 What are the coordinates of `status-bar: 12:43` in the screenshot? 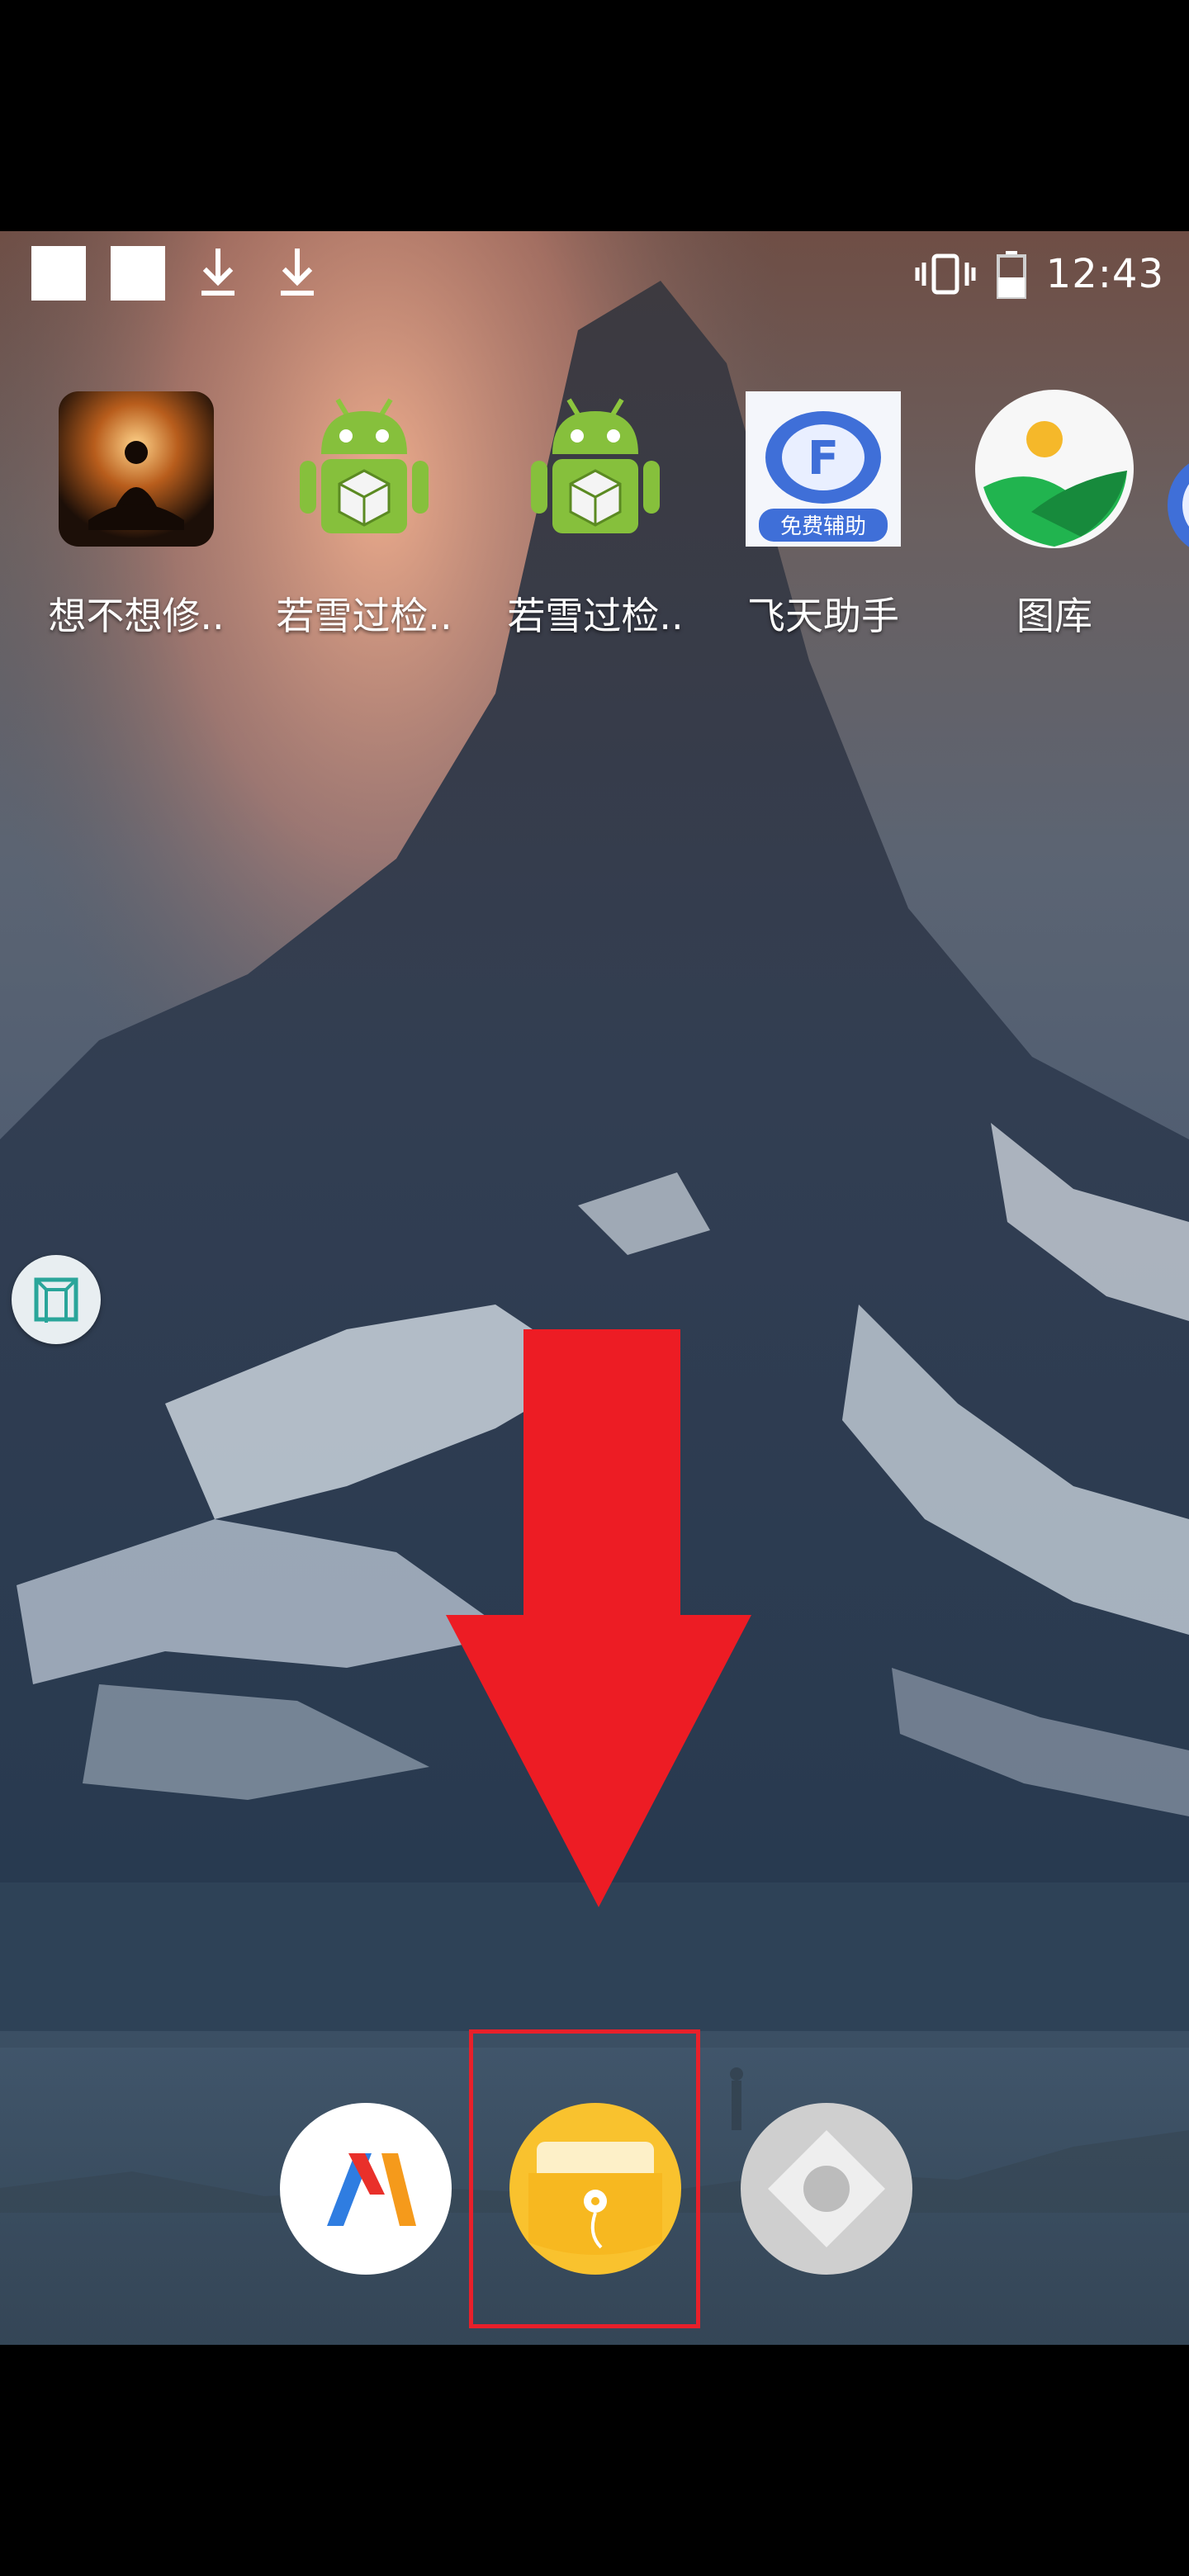 It's located at (594, 272).